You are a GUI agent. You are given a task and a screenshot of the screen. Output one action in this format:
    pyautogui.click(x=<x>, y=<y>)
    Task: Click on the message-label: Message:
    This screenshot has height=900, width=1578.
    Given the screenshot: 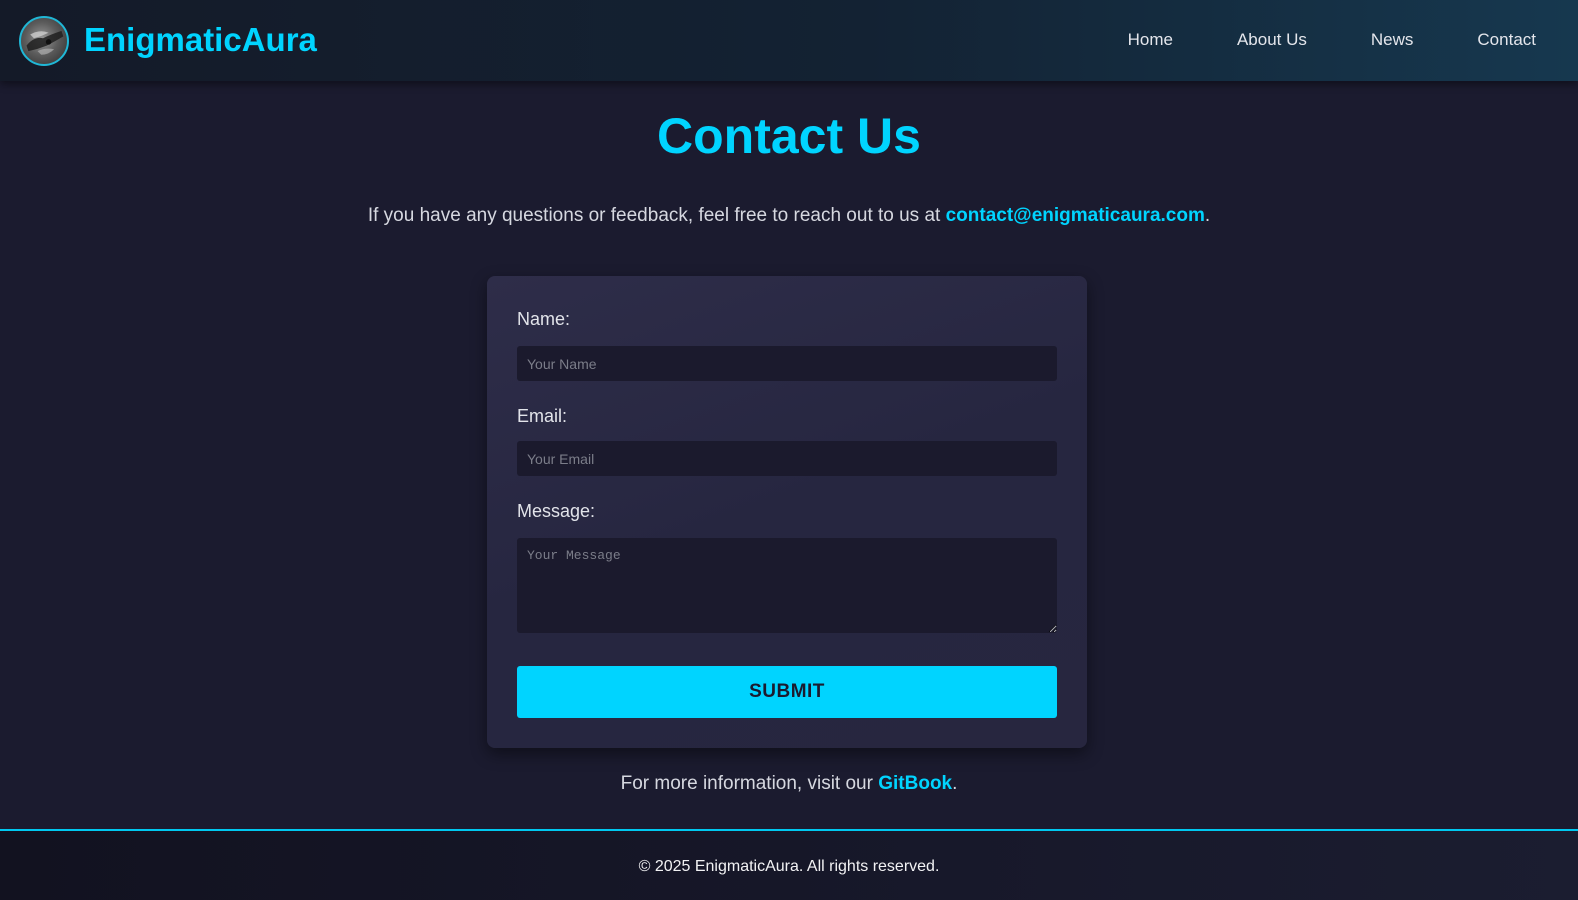 What is the action you would take?
    pyautogui.click(x=556, y=511)
    